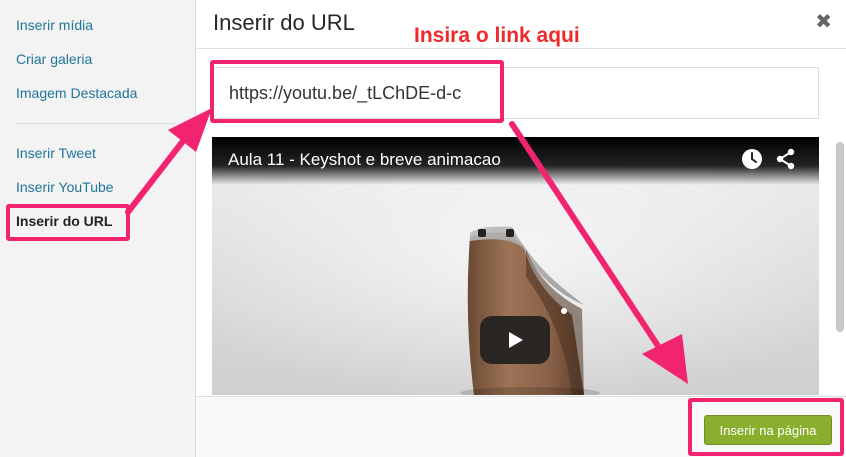 The height and width of the screenshot is (457, 846). Describe the element at coordinates (65, 187) in the screenshot. I see `sidebar-item-insert-youtube: Inserir YouTube` at that location.